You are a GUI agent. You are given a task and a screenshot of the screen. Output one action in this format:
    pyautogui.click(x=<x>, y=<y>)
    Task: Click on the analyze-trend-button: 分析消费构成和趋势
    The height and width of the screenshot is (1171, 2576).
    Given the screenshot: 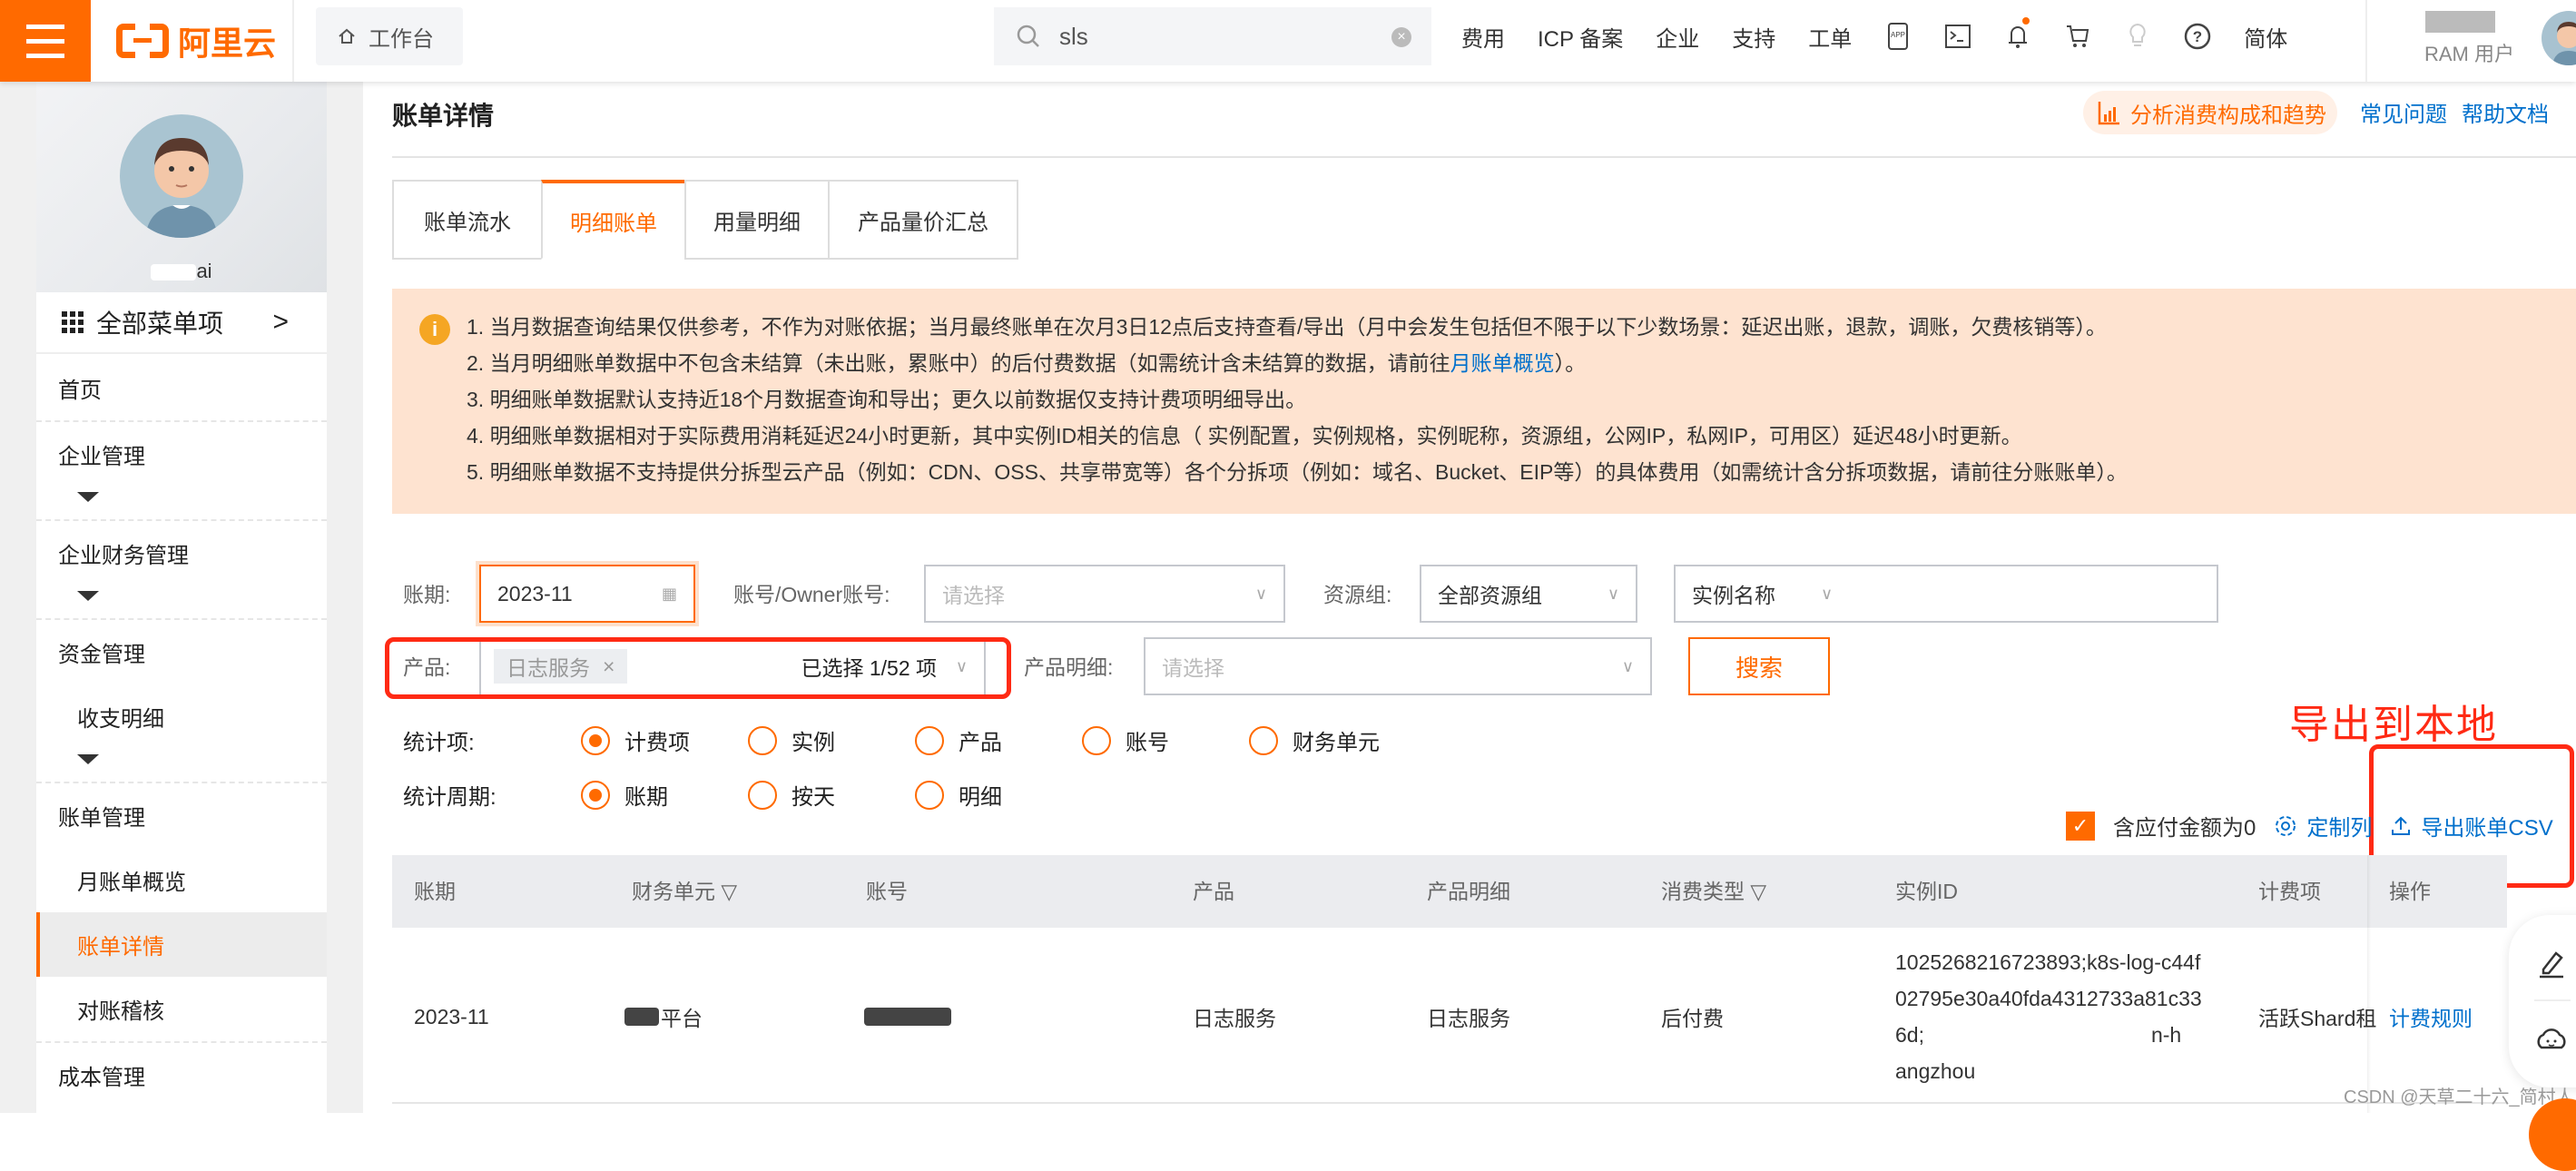 What is the action you would take?
    pyautogui.click(x=2210, y=113)
    